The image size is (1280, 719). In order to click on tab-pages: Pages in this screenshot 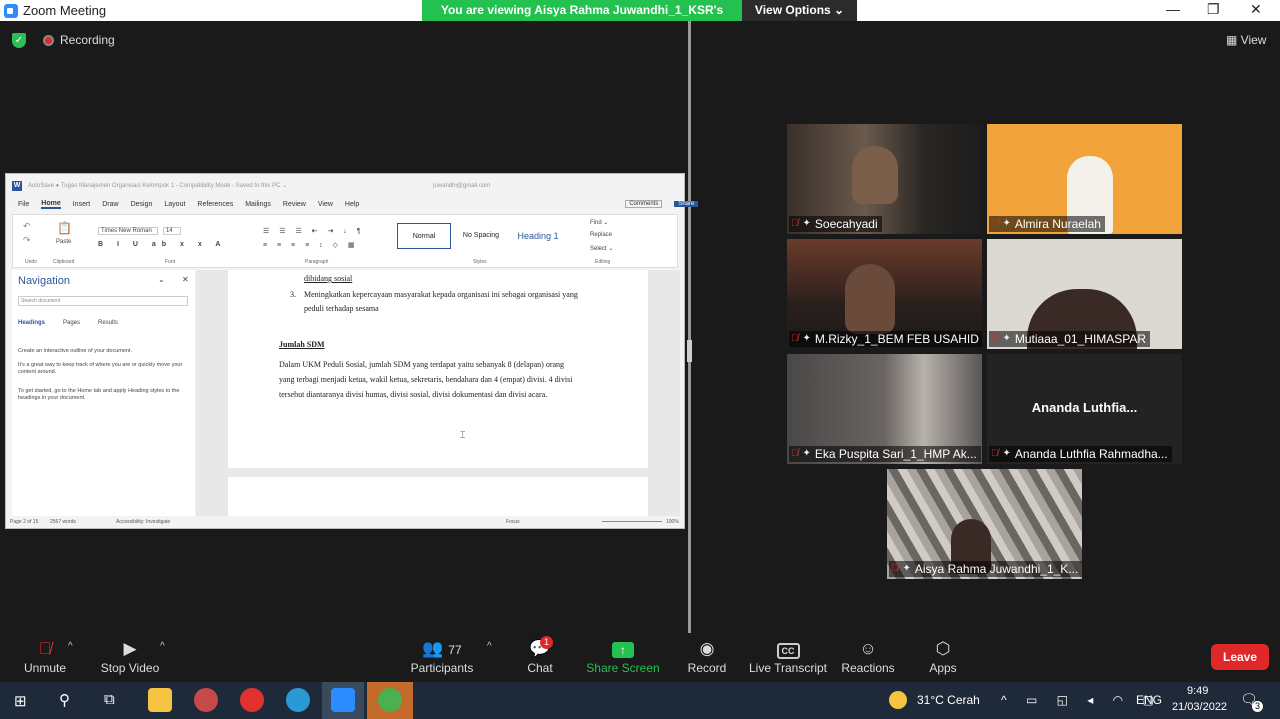, I will do `click(71, 323)`.